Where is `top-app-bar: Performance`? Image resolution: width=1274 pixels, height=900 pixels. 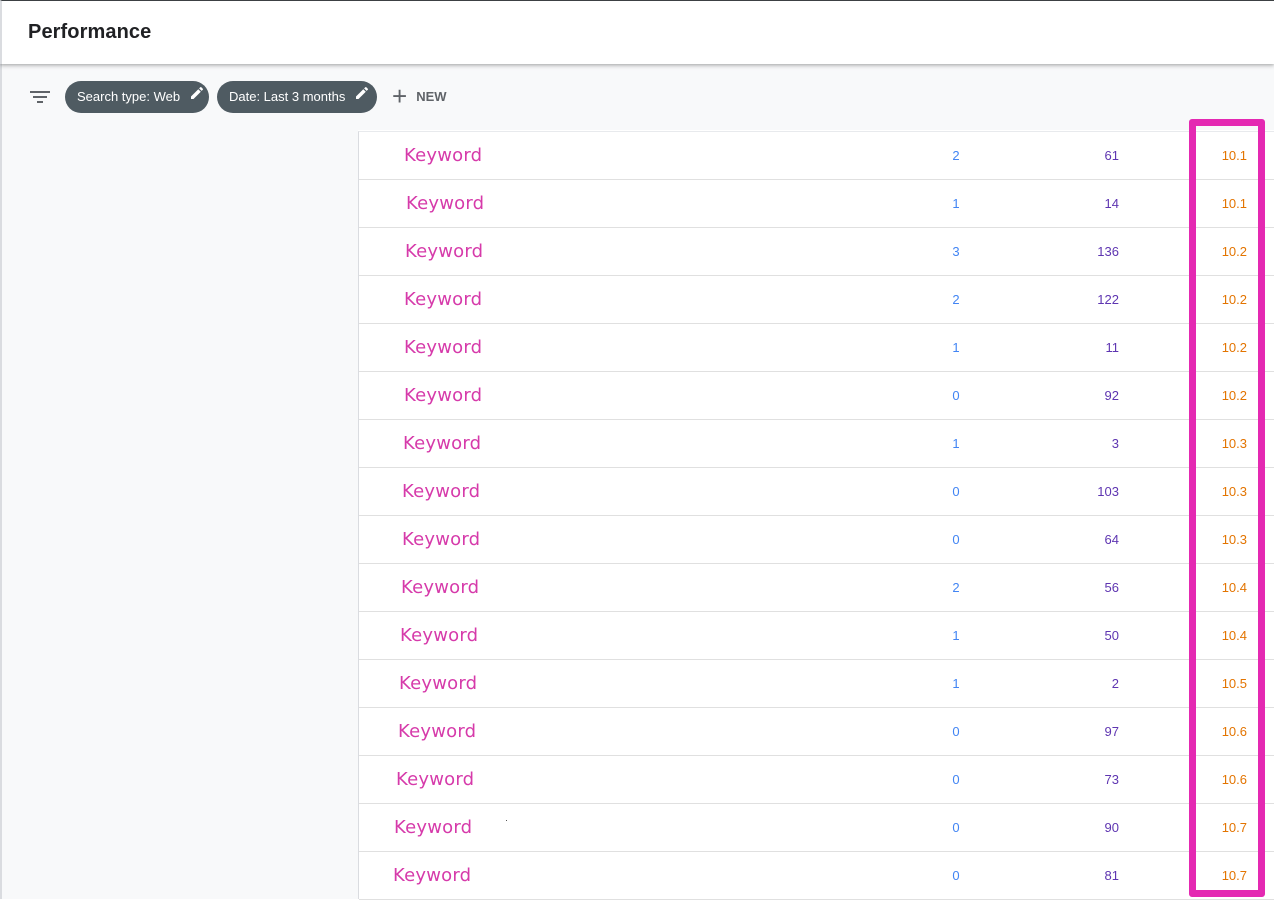 top-app-bar: Performance is located at coordinates (637, 32).